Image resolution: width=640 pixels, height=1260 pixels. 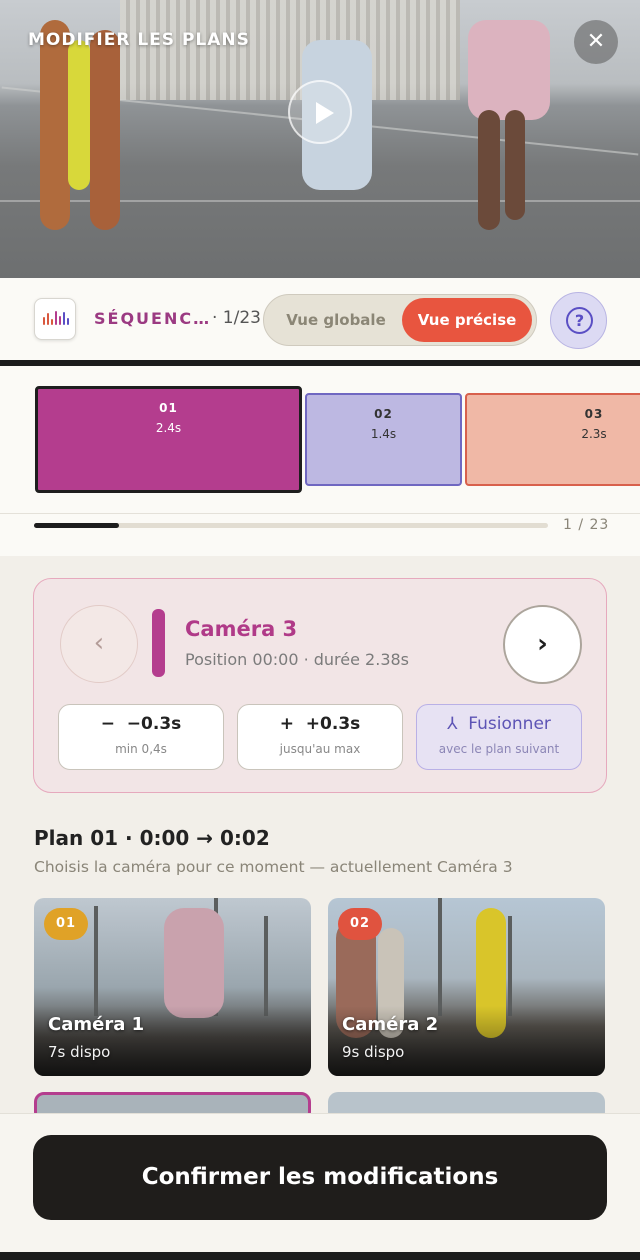 What do you see at coordinates (320, 112) in the screenshot?
I see `play-icon` at bounding box center [320, 112].